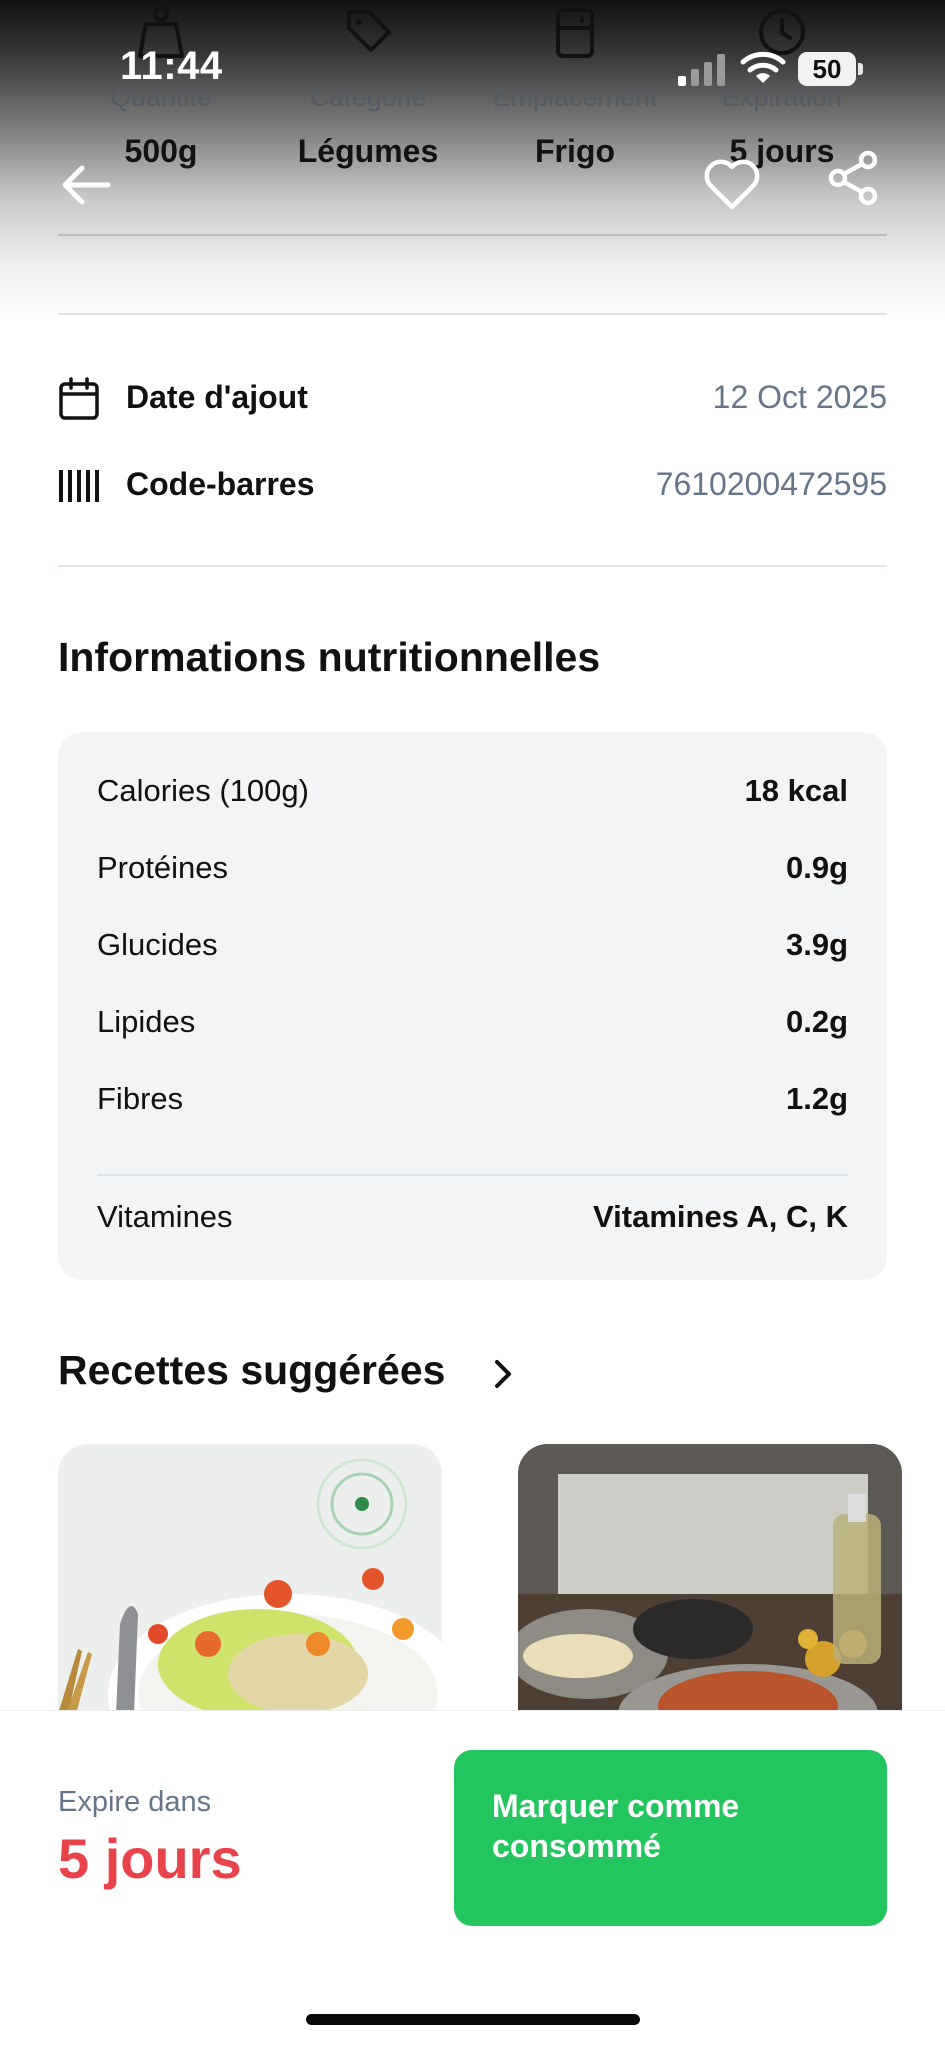 The width and height of the screenshot is (945, 2048). I want to click on share-icon, so click(854, 178).